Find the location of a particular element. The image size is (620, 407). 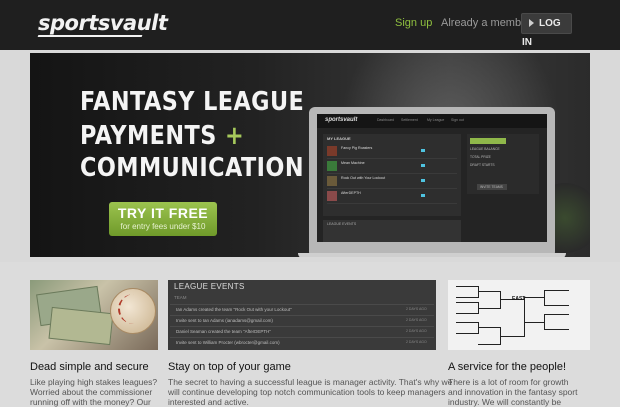

side-draft: DRAFT STARTS is located at coordinates (482, 165).